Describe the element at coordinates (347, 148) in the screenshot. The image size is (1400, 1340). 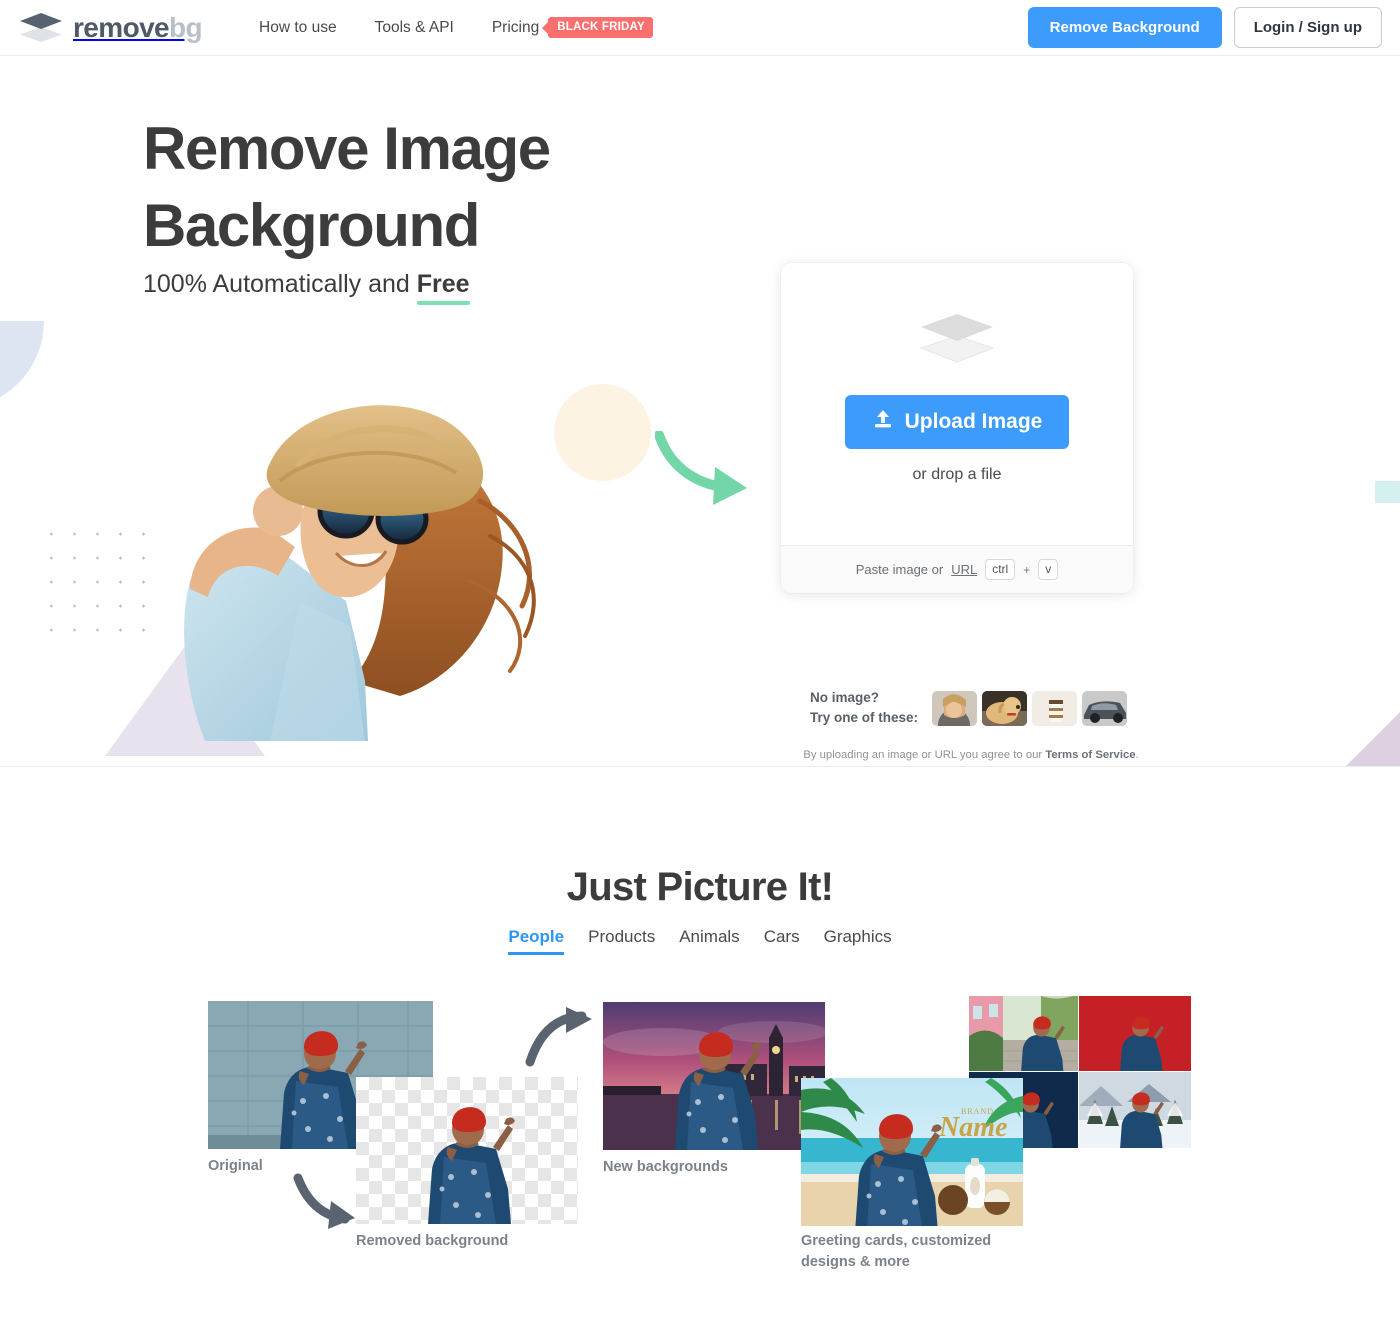
I see `page-title-line1: Remove Image` at that location.